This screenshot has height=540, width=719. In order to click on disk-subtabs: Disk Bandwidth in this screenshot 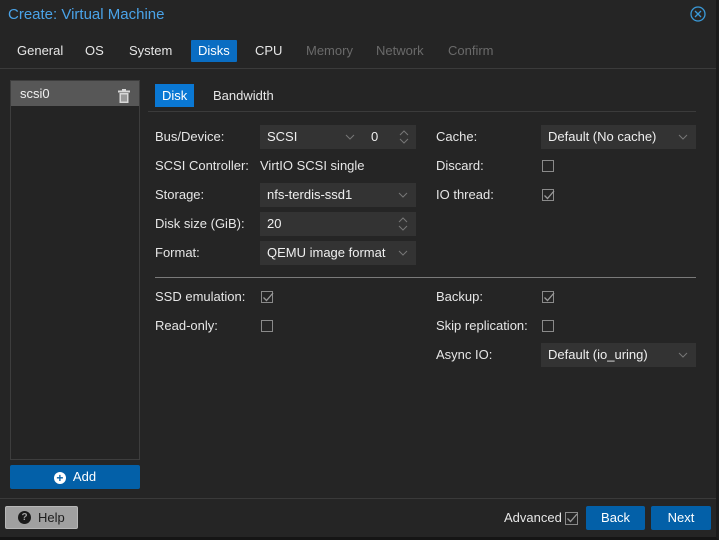, I will do `click(422, 98)`.